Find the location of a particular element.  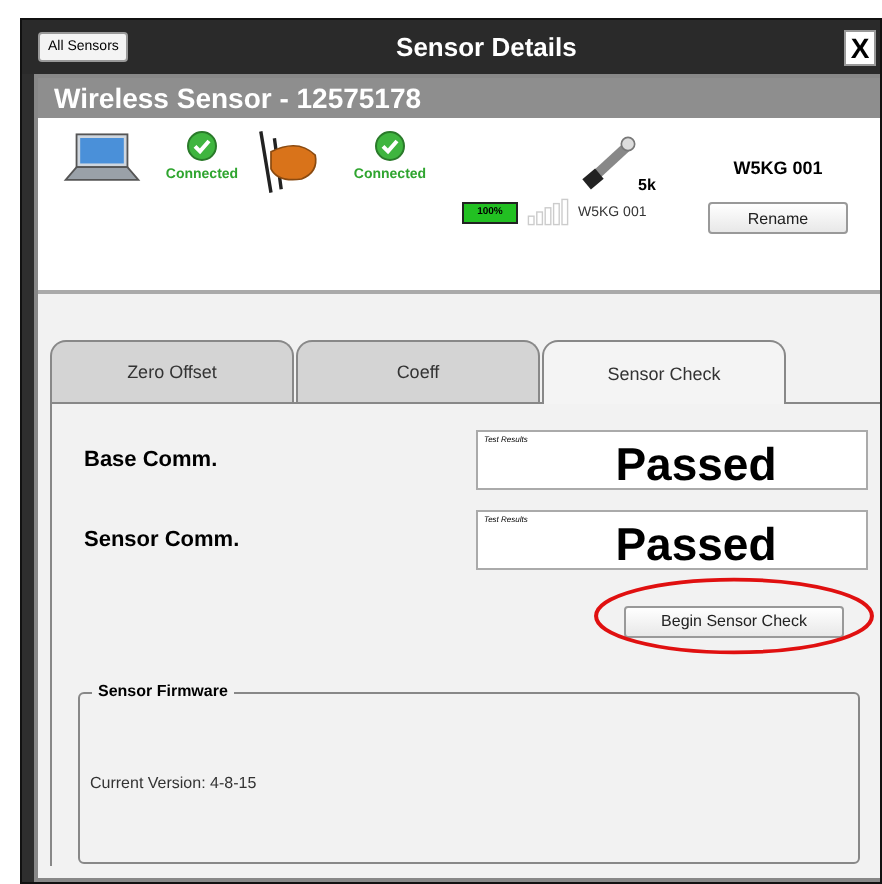

load-cell-icon is located at coordinates (608, 164).